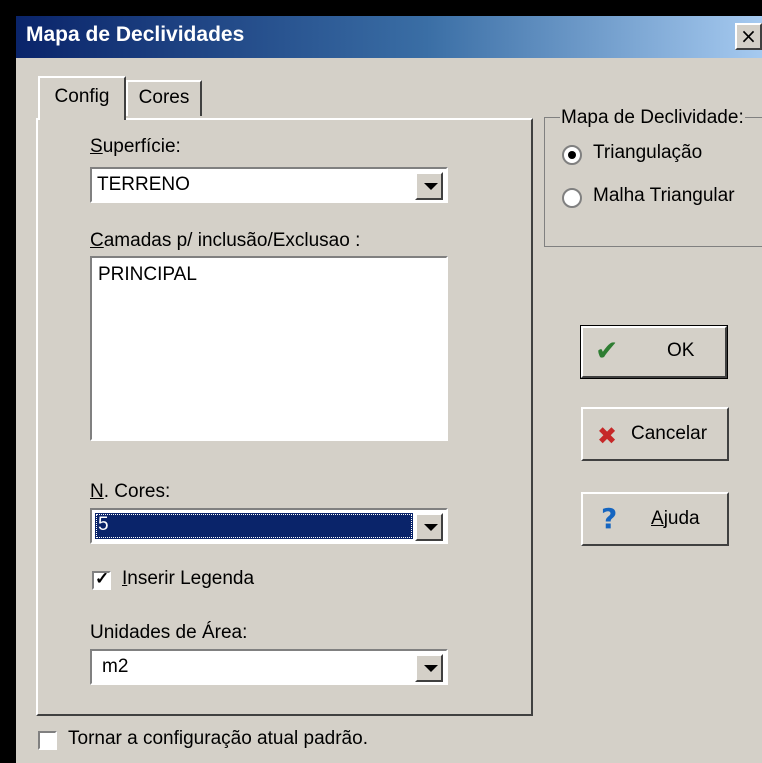 The height and width of the screenshot is (763, 762). I want to click on mapa-declividade-group, so click(653, 182).